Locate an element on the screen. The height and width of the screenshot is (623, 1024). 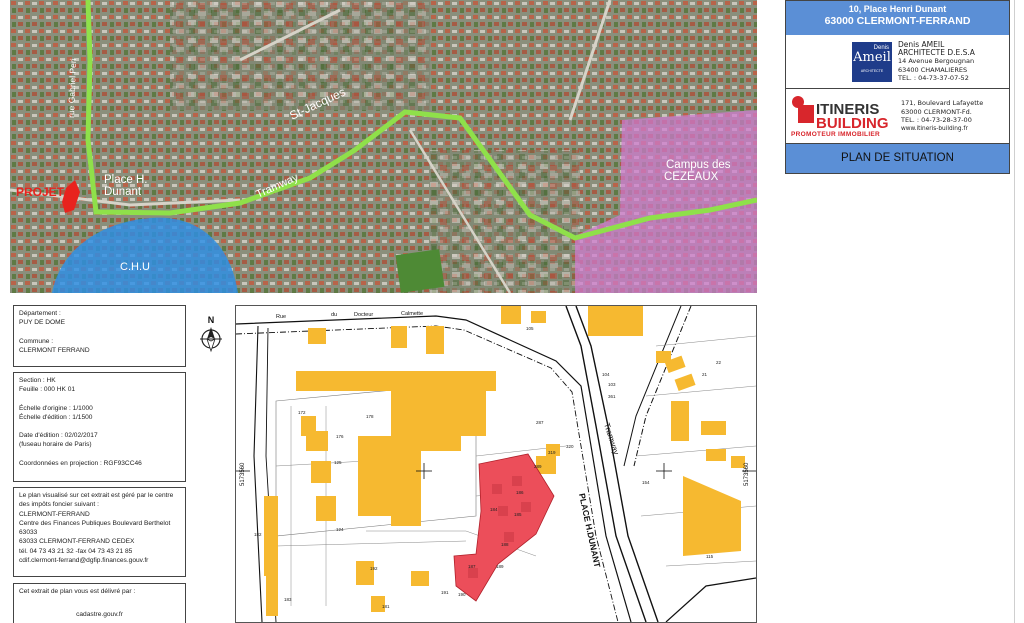
architect-tel: TEL. : 04-73-37-07-52 is located at coordinates (933, 77).